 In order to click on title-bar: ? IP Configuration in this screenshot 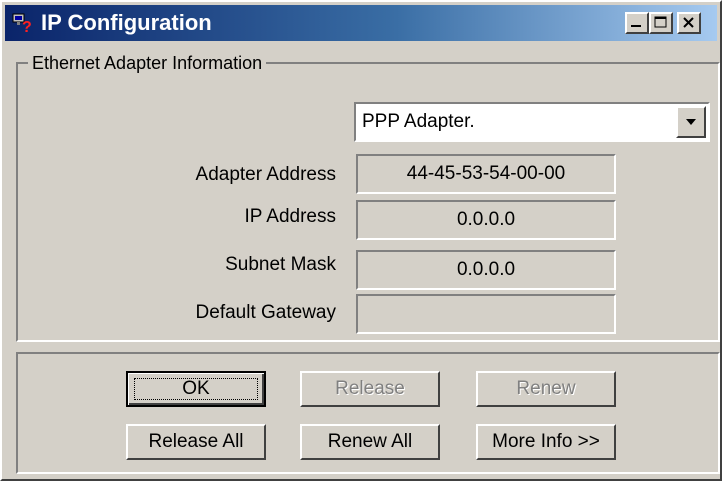, I will do `click(361, 23)`.